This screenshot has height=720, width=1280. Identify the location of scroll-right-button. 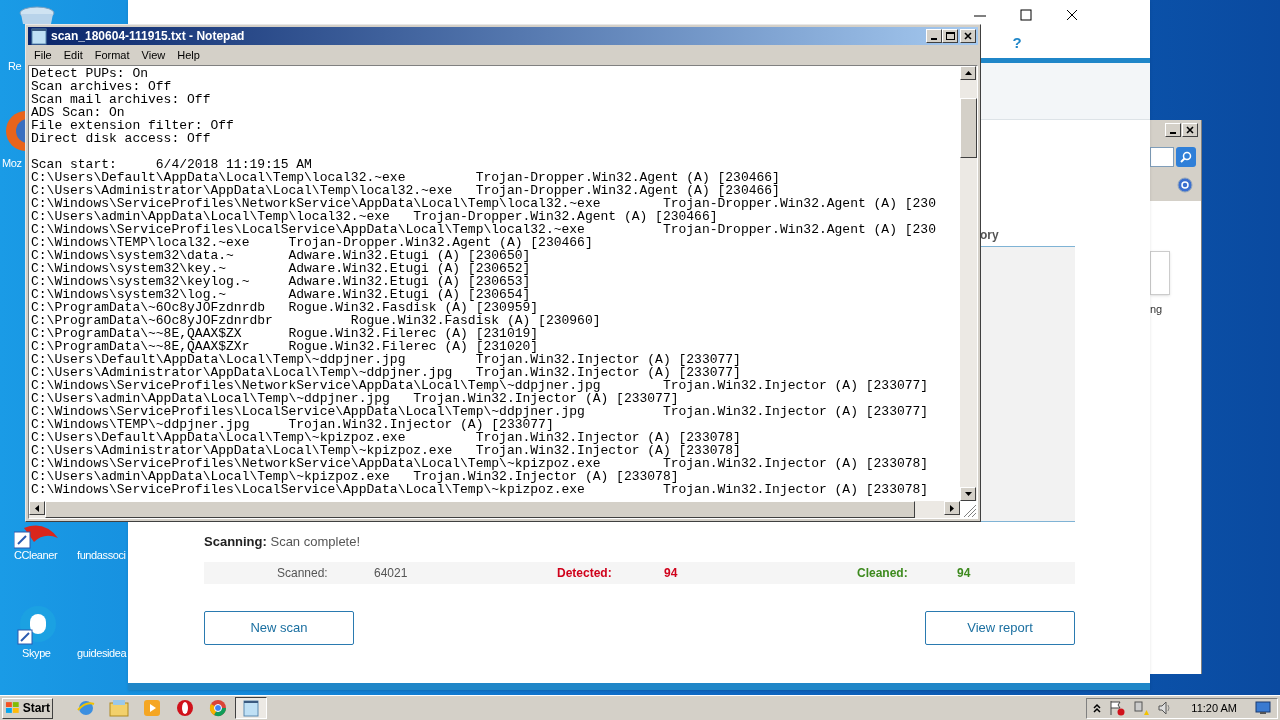
(952, 508).